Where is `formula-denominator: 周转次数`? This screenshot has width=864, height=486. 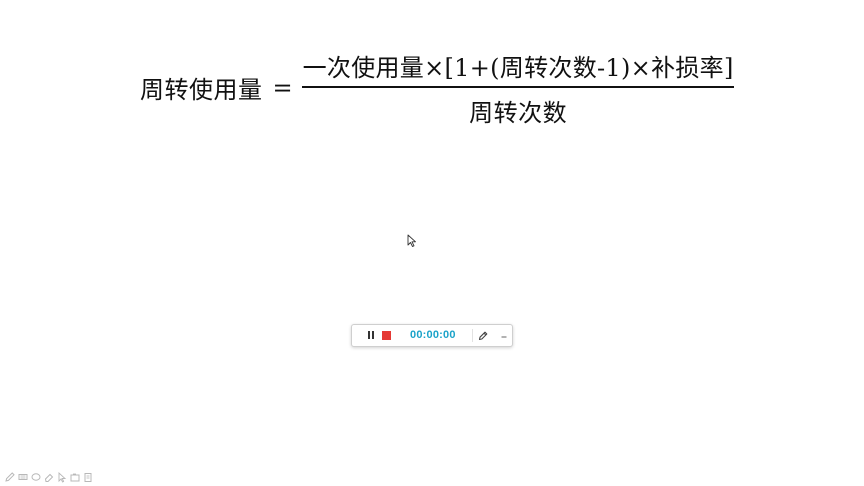 formula-denominator: 周转次数 is located at coordinates (518, 112).